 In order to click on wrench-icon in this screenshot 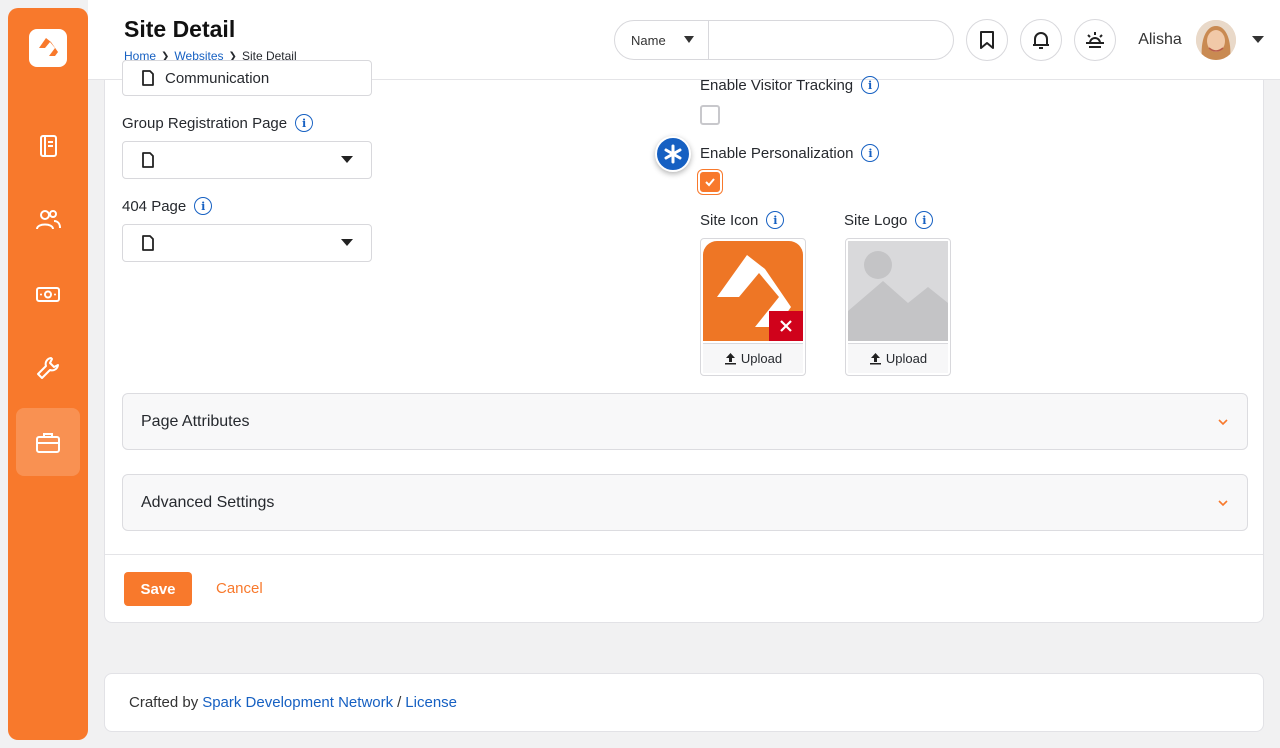, I will do `click(48, 368)`.